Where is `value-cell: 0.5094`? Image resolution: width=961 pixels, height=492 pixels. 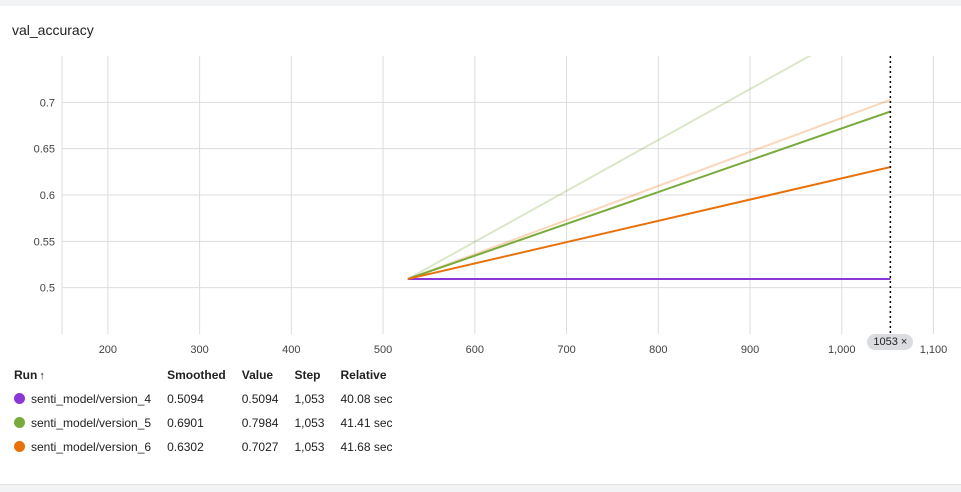
value-cell: 0.5094 is located at coordinates (260, 399).